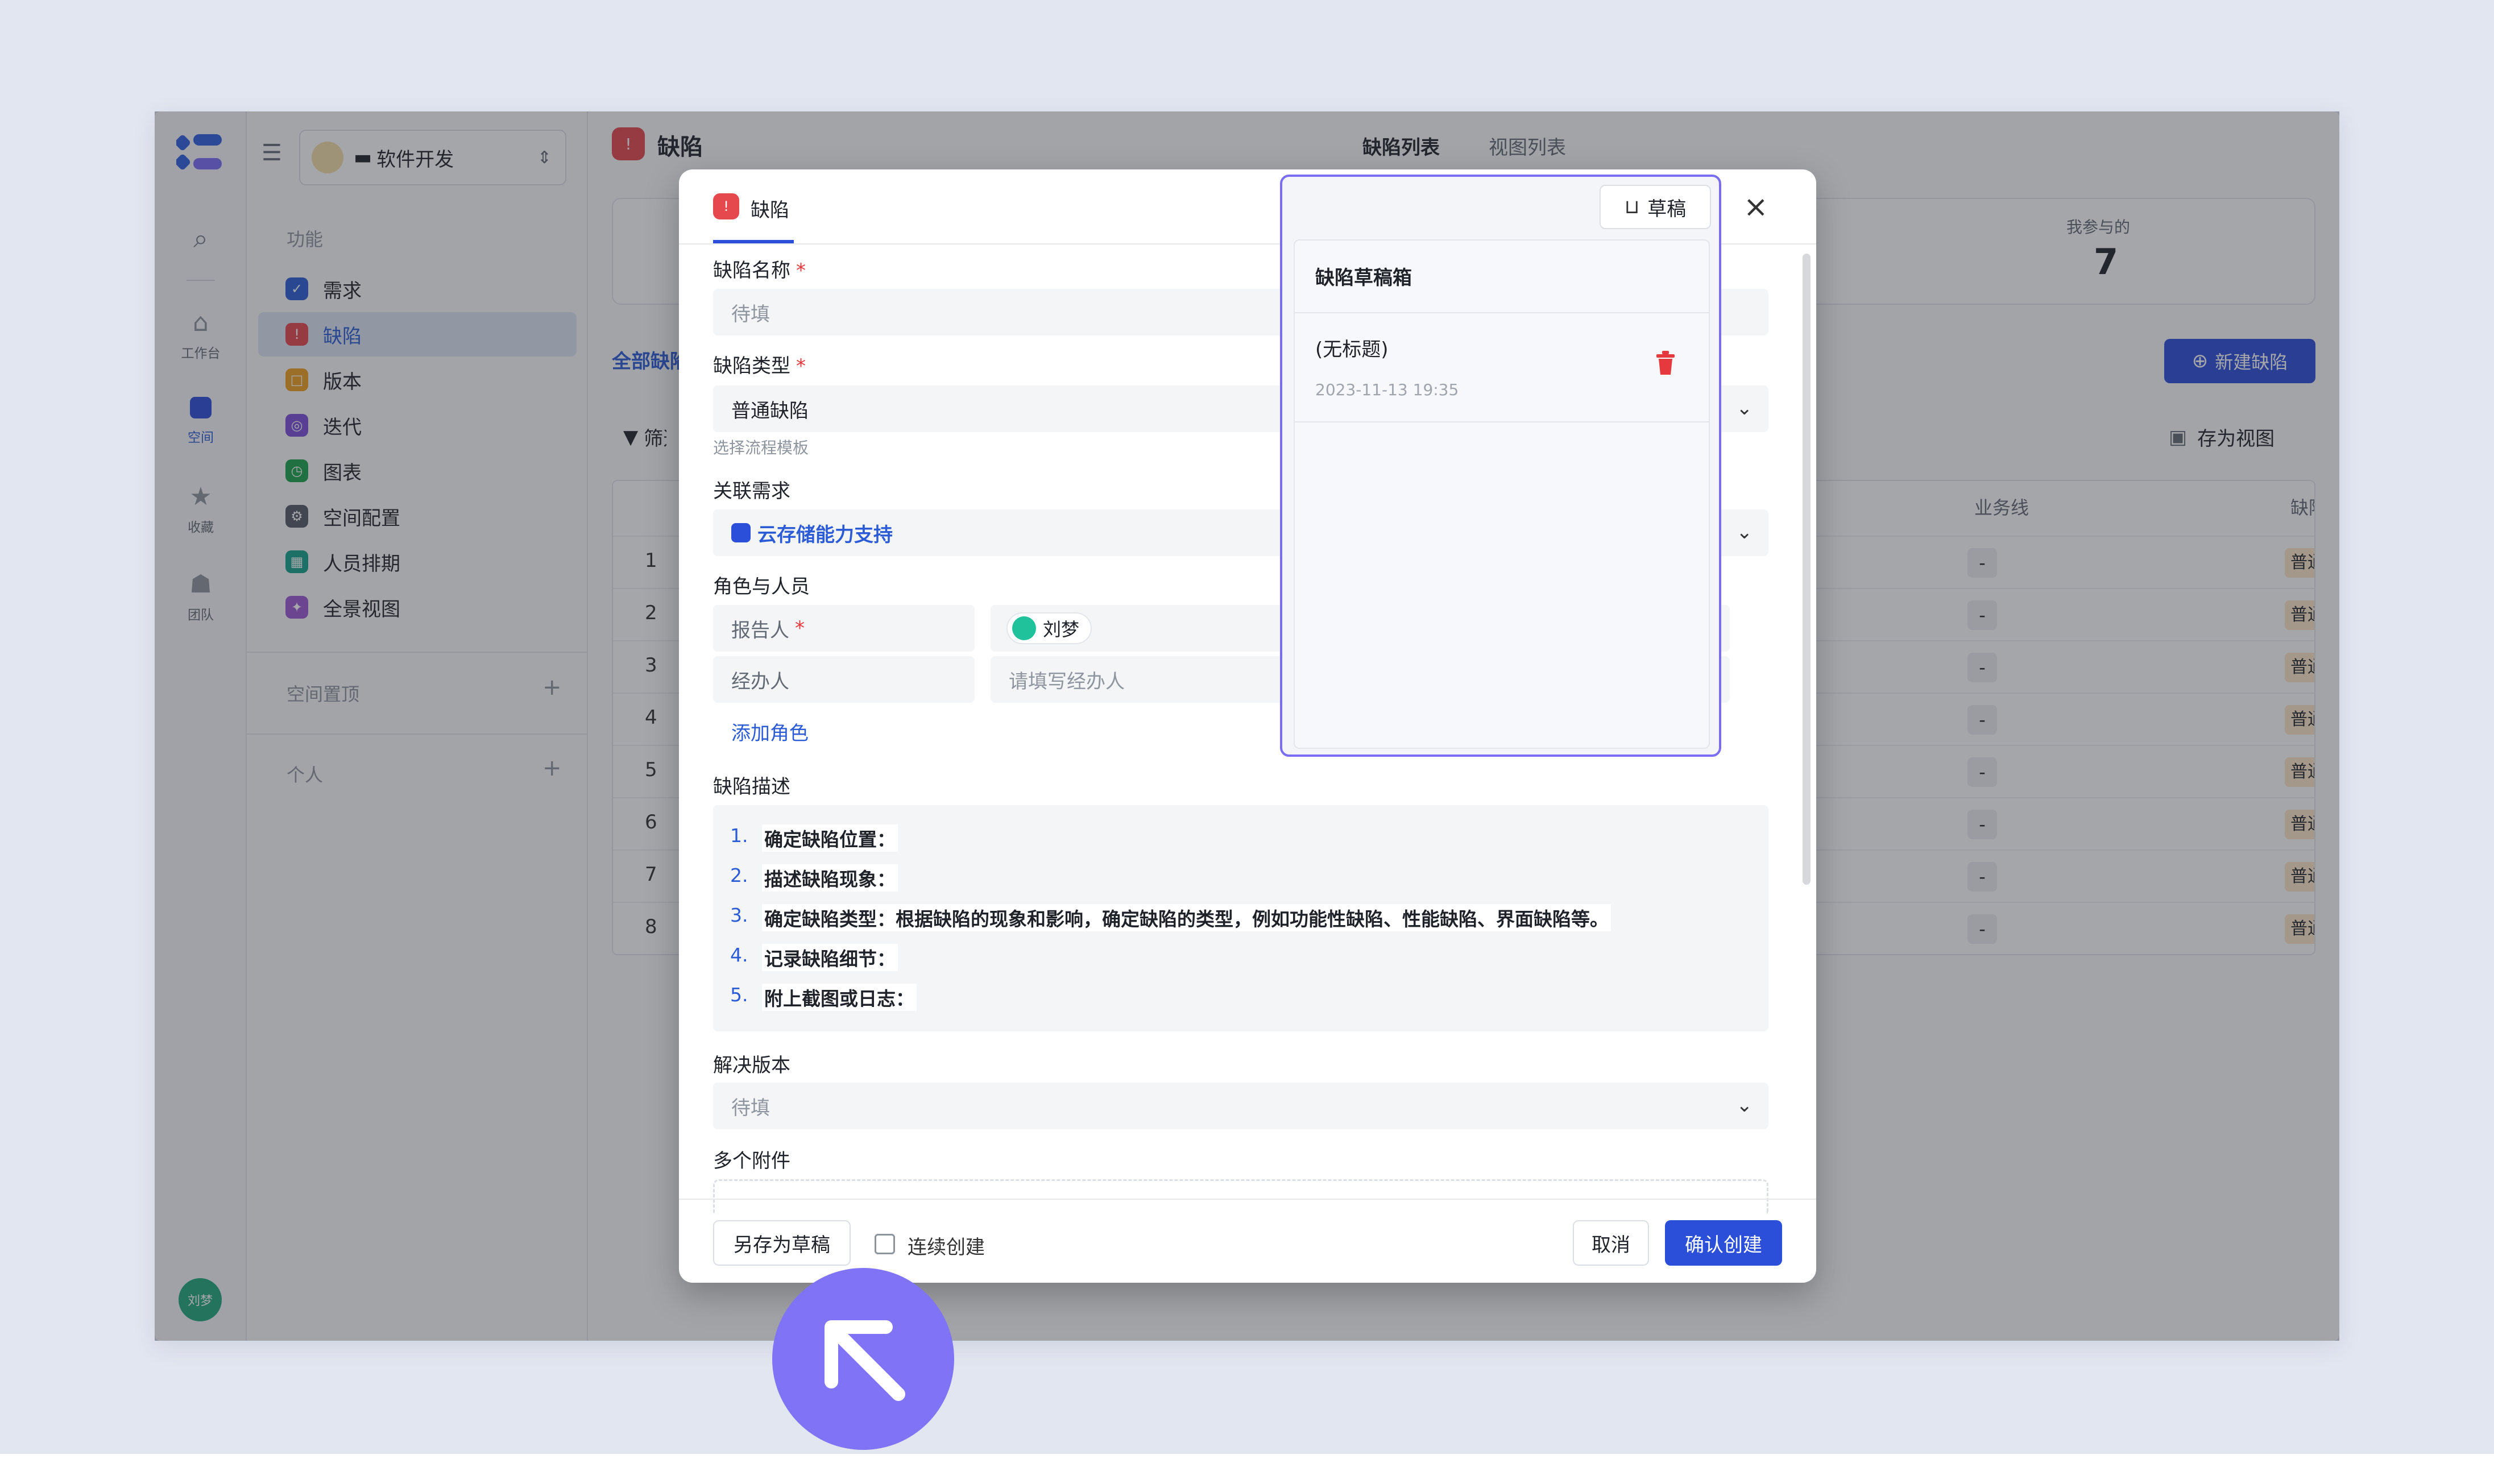 The image size is (2494, 1484). Describe the element at coordinates (750, 1108) in the screenshot. I see `version-select-value: 待填` at that location.